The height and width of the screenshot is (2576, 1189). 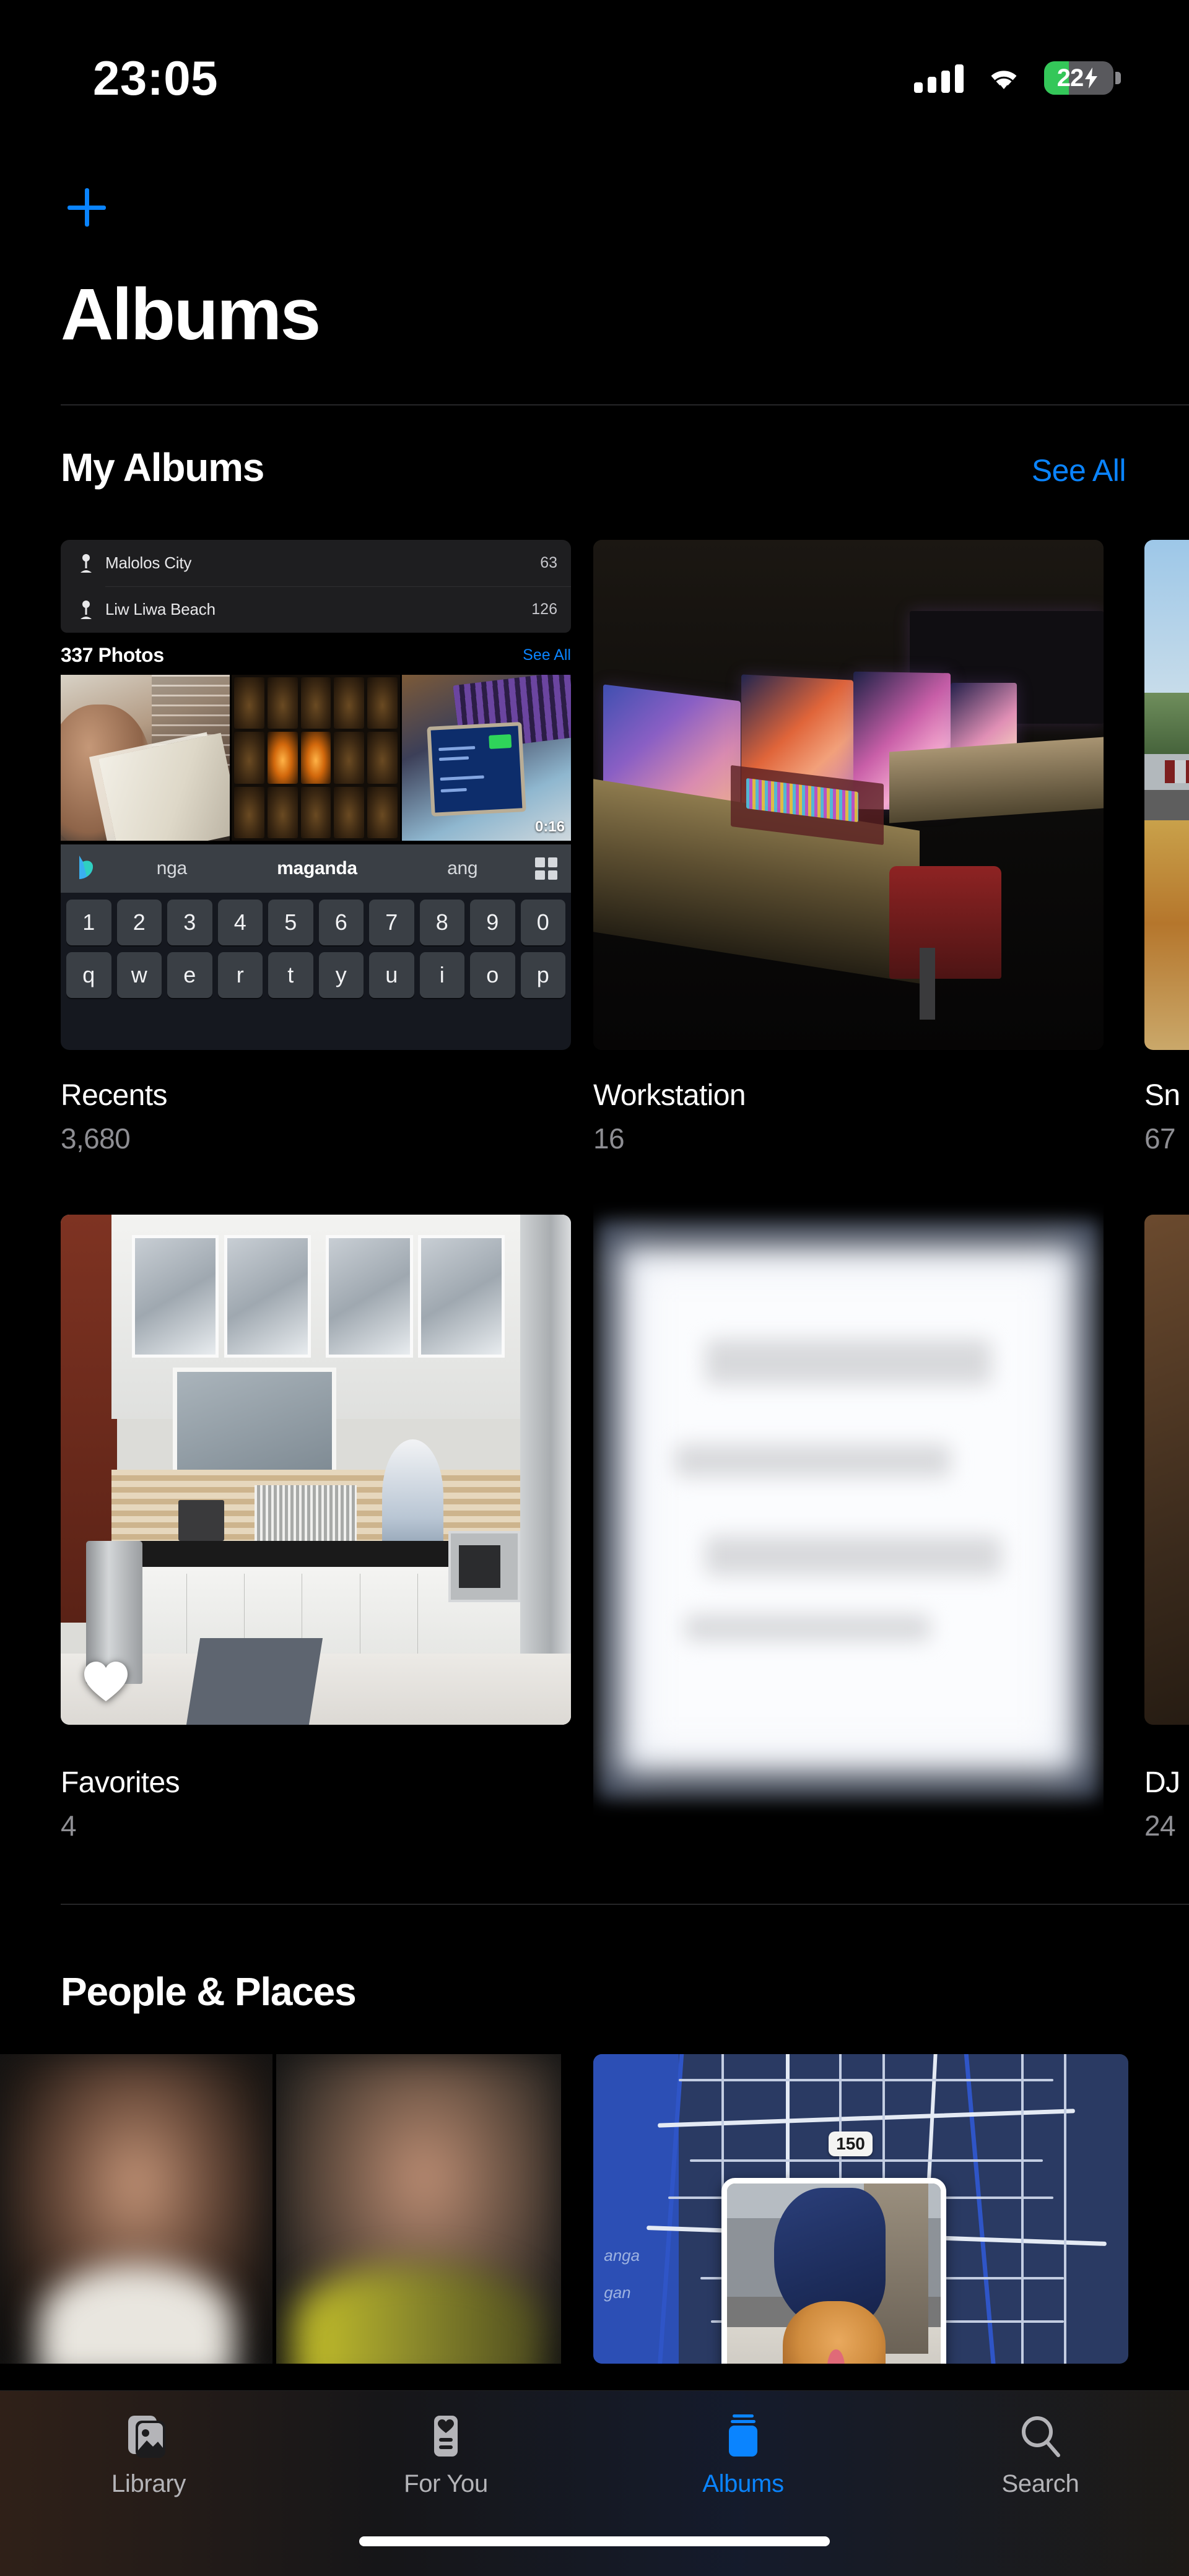 I want to click on tab-label: Search, so click(x=1040, y=2483).